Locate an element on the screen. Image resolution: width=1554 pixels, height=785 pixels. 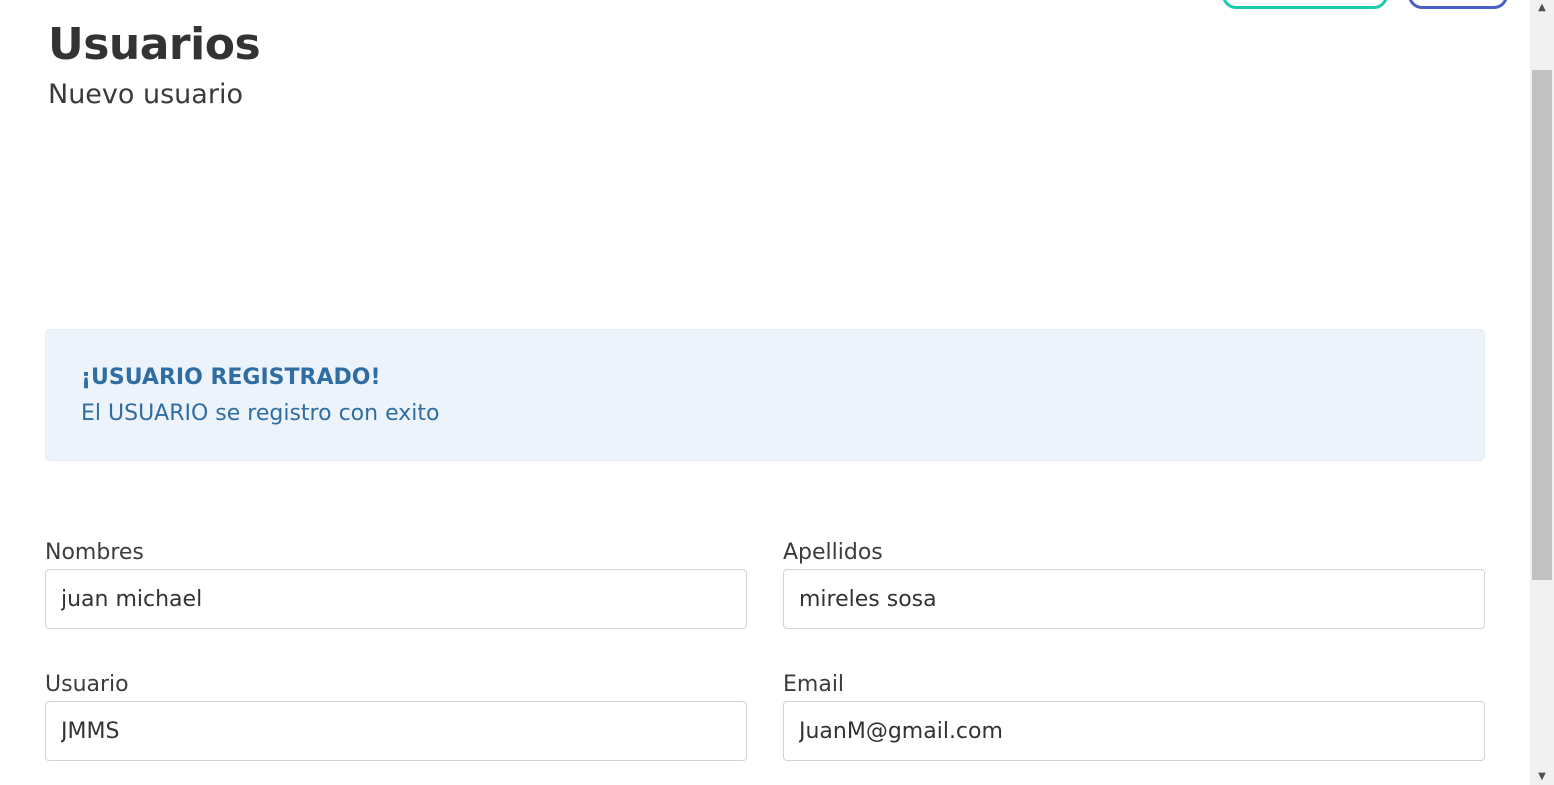
vertical-scrollbar: ▲ ▼ is located at coordinates (1542, 392).